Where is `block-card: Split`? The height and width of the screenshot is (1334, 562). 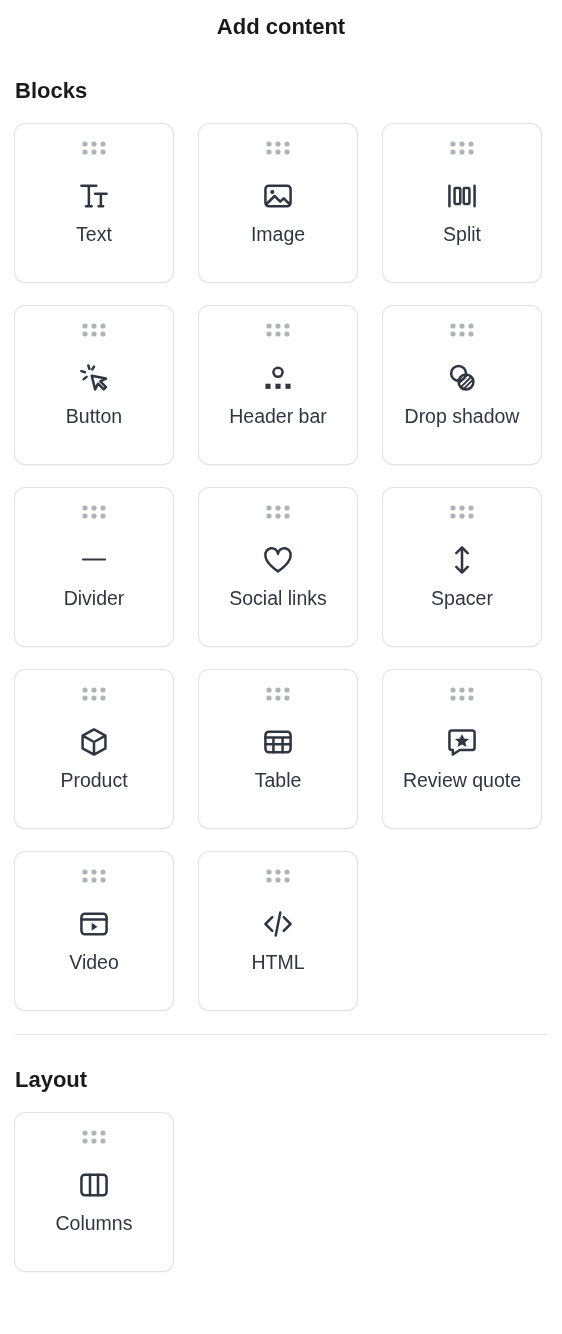
block-card: Split is located at coordinates (462, 203).